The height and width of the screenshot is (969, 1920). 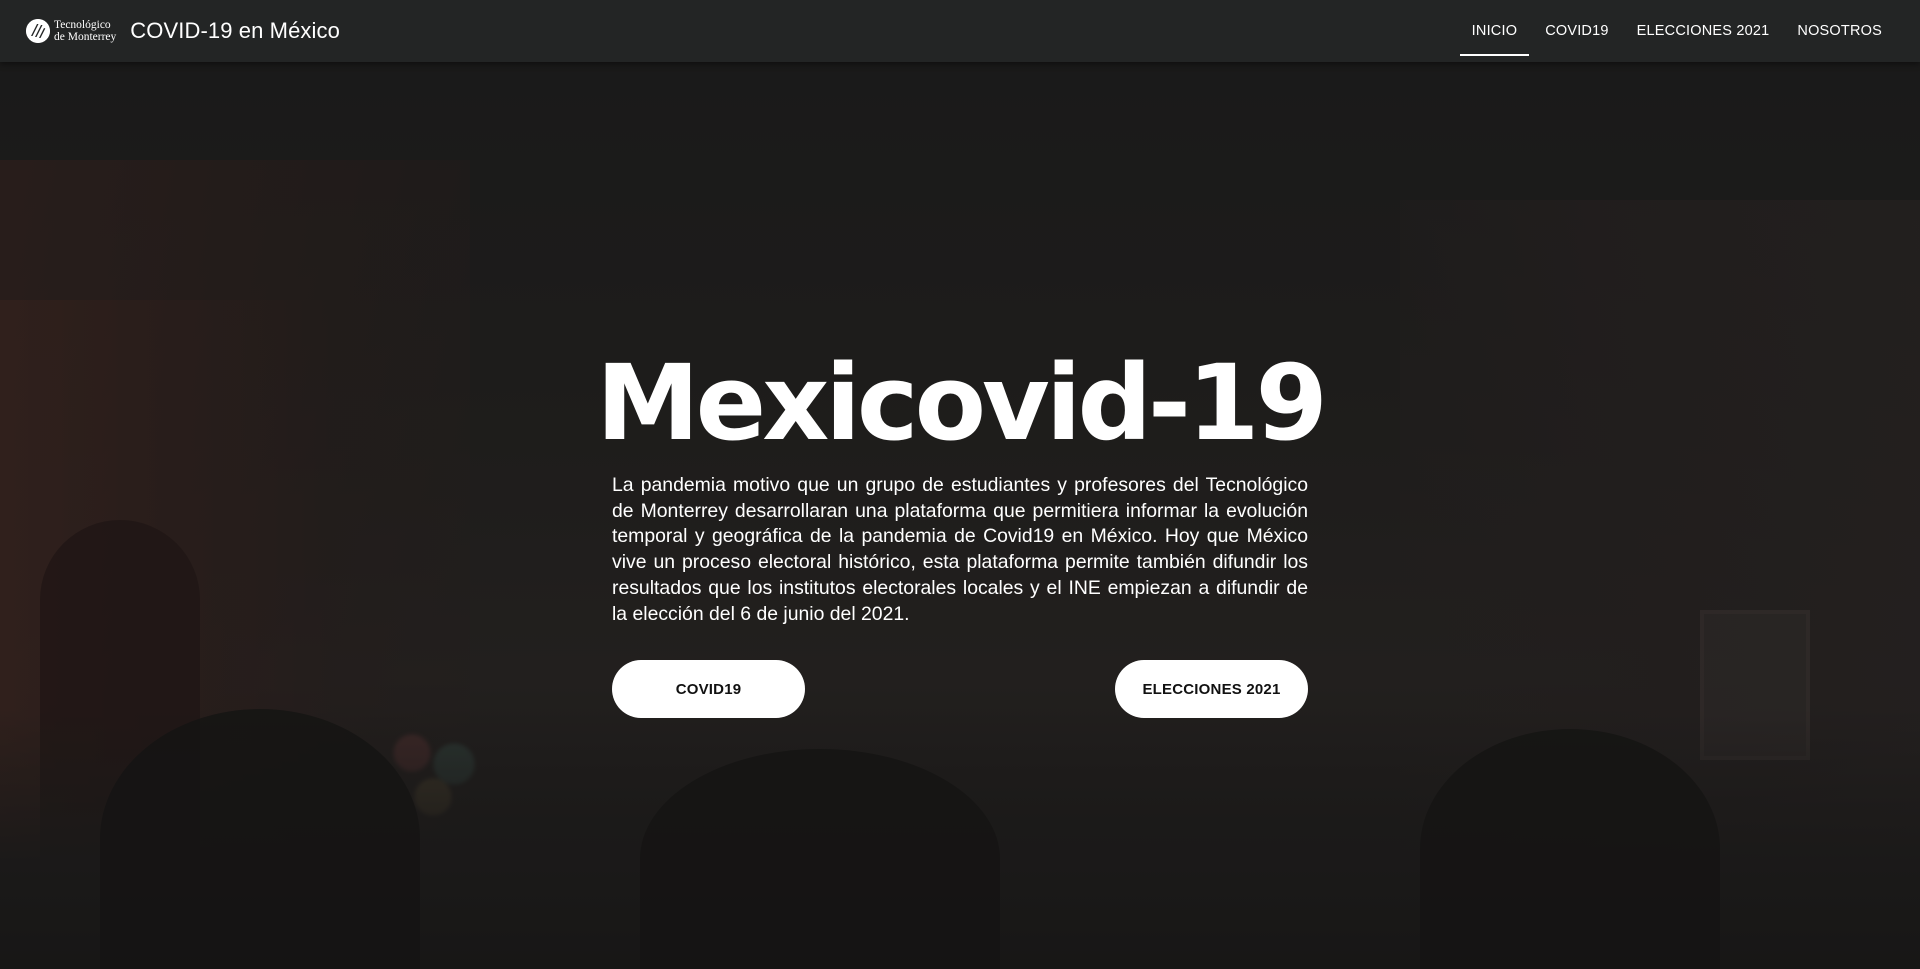 I want to click on hero-title: Mexicovid-19, so click(x=962, y=403).